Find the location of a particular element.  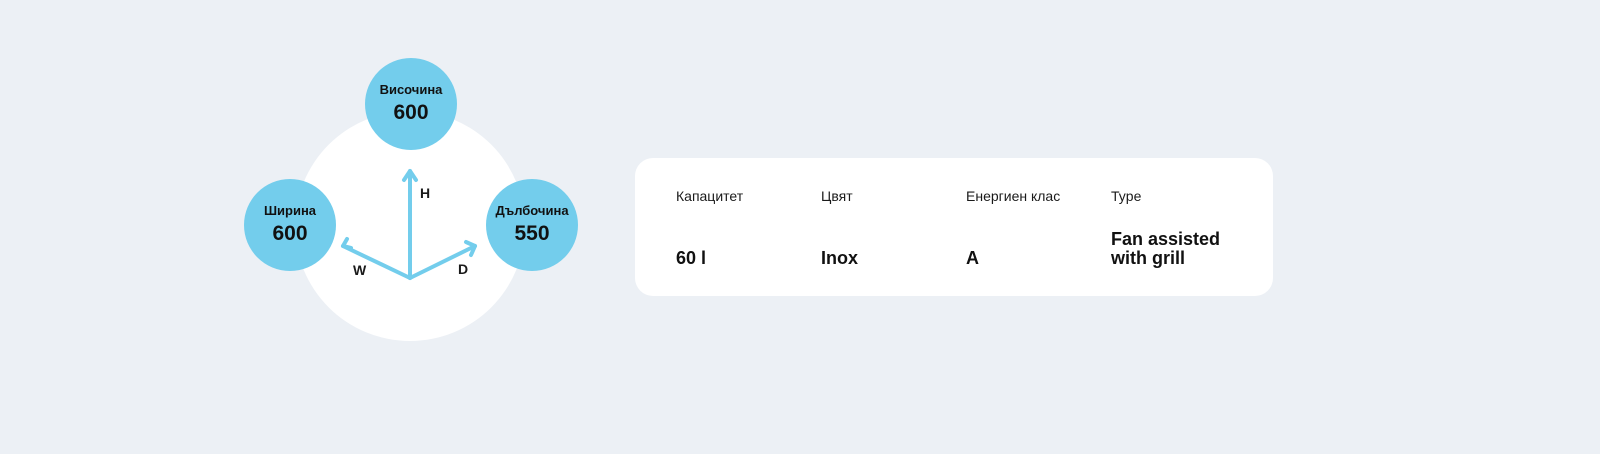

spec-capacity-label: Капацитет is located at coordinates (710, 196).